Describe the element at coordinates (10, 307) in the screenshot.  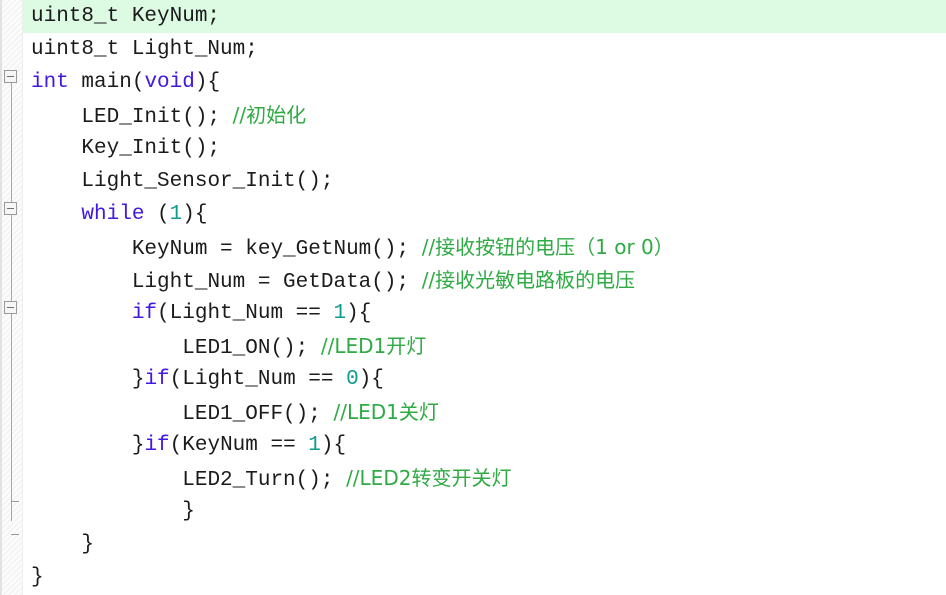
I see `fold-box-if` at that location.